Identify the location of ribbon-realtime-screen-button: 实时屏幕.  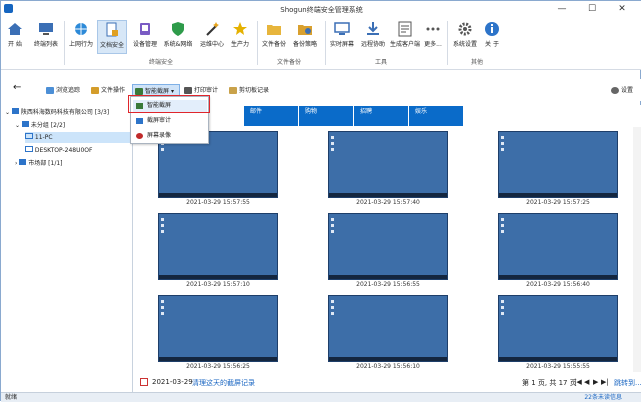
(342, 37).